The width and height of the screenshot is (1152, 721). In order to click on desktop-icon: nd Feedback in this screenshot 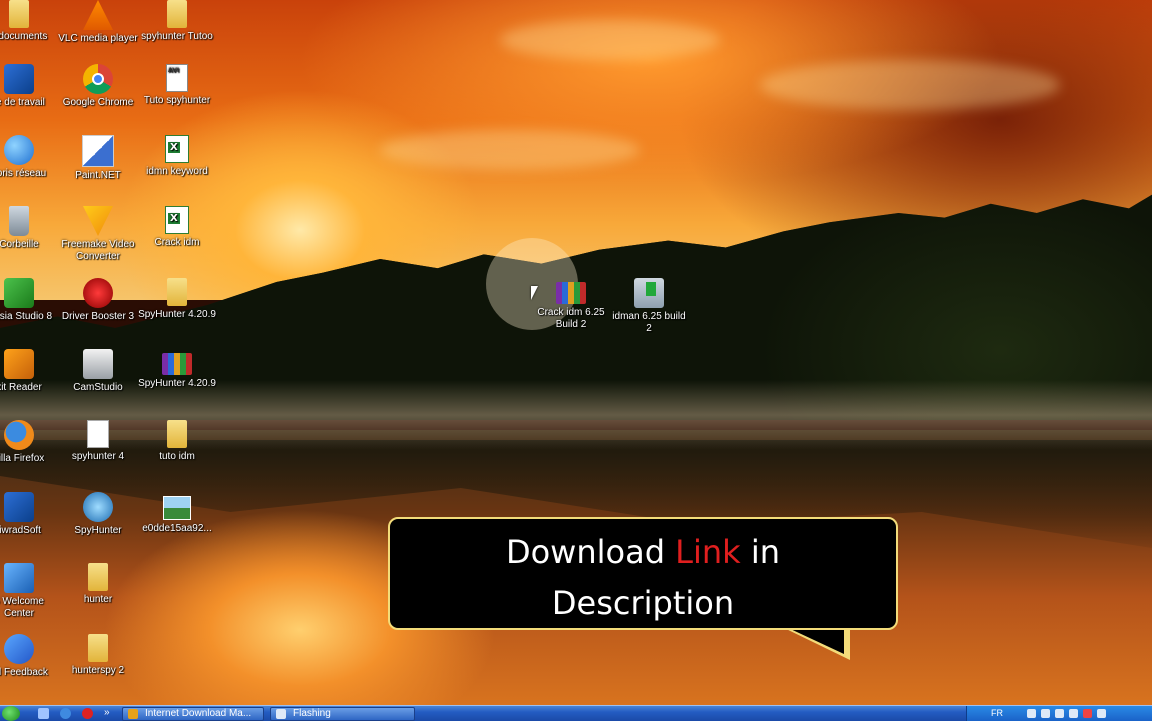, I will do `click(29, 656)`.